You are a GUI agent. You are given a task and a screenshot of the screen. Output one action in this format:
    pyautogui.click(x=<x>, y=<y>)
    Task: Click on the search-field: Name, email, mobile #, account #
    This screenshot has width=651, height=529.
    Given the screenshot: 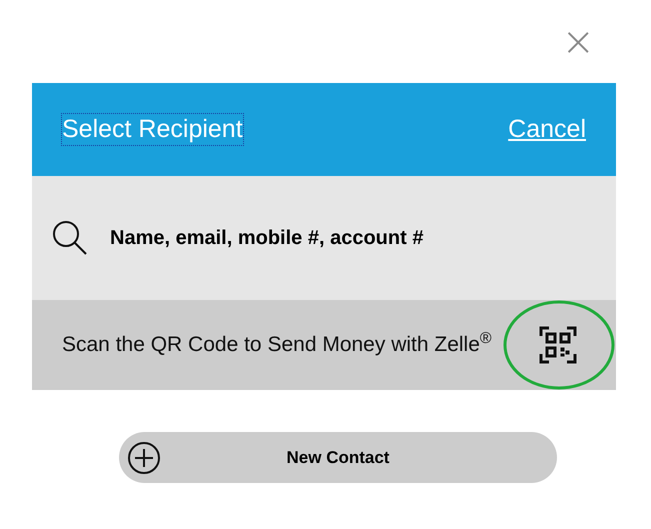 What is the action you would take?
    pyautogui.click(x=353, y=238)
    